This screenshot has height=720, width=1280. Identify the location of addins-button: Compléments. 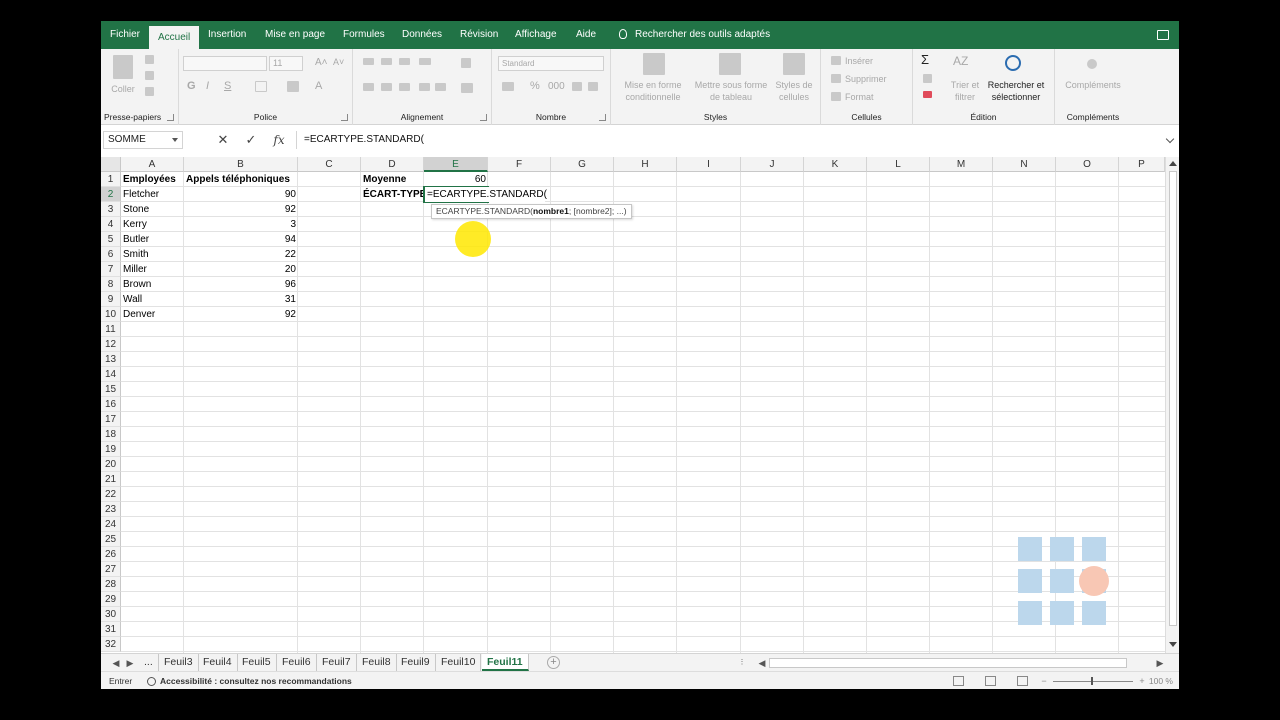
(1093, 85).